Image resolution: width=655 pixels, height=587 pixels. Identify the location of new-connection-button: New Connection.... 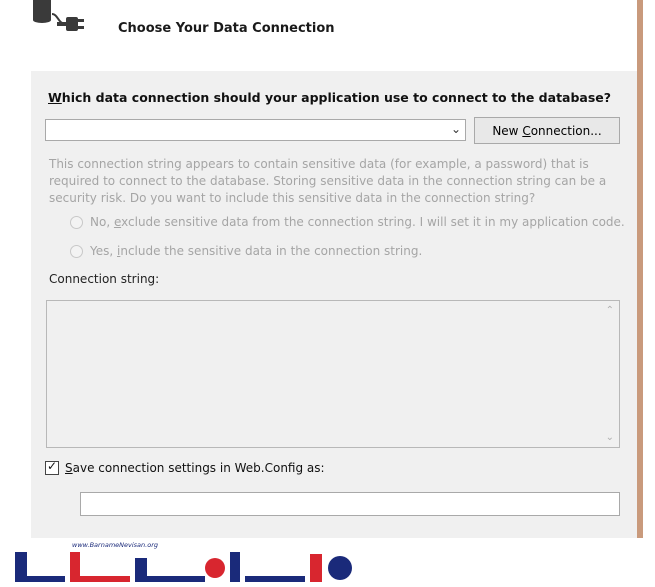
(547, 130).